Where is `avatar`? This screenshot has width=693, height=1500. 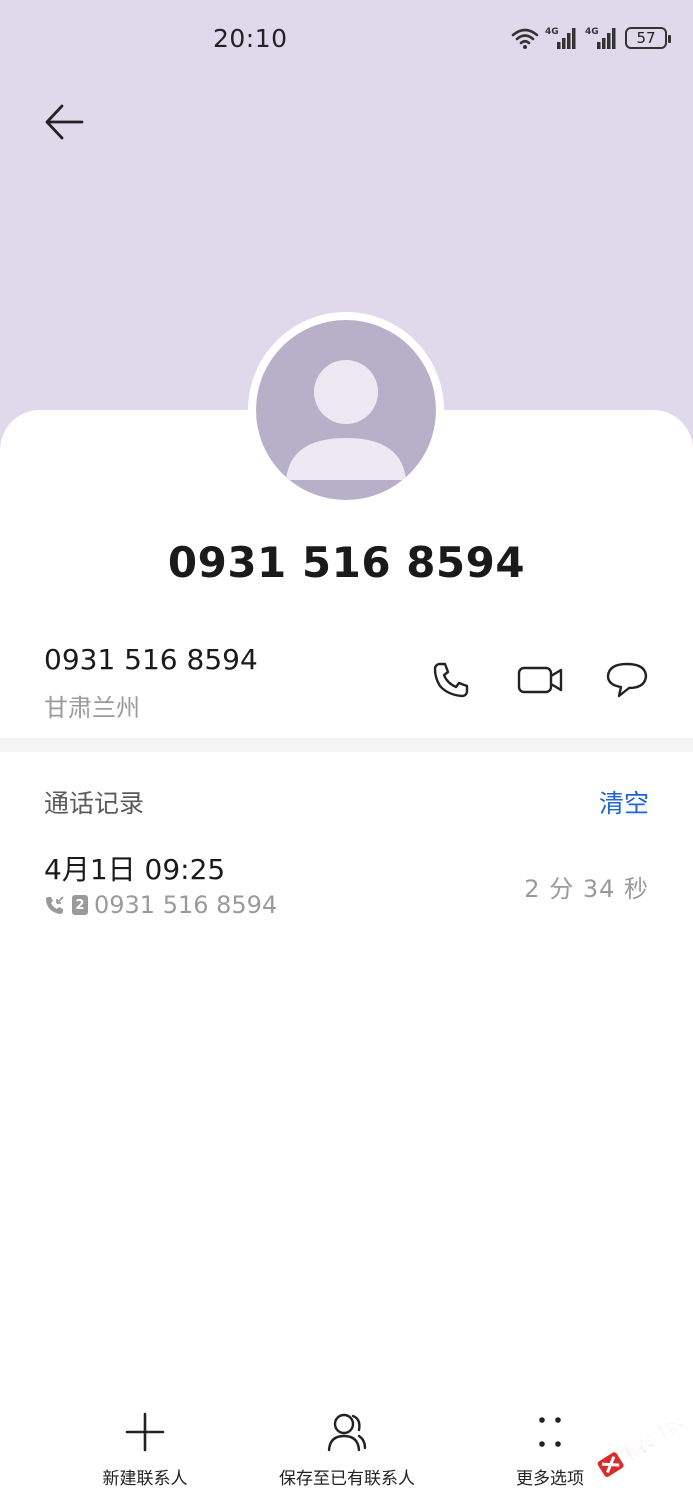
avatar is located at coordinates (346, 410).